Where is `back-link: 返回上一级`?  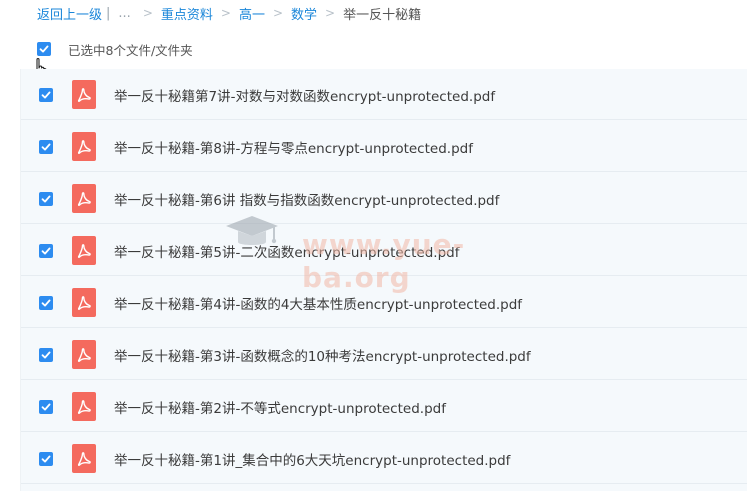 back-link: 返回上一级 is located at coordinates (69, 13).